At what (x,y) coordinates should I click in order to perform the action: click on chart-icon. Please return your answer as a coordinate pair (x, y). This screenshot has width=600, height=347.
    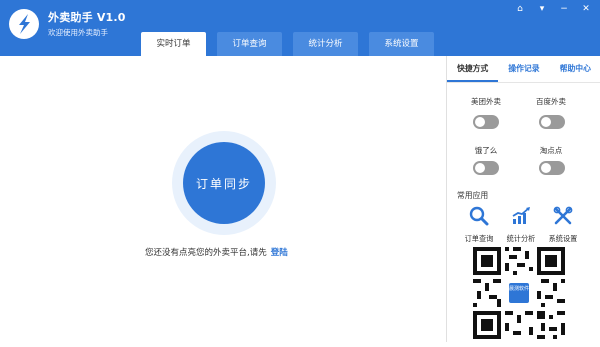
    Looking at the image, I should click on (521, 215).